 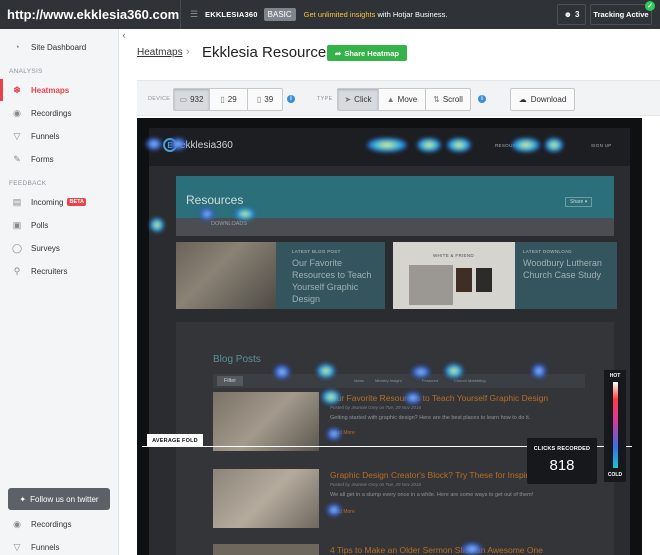 I want to click on section-header-analysis: ANALYSIS, so click(x=26, y=71).